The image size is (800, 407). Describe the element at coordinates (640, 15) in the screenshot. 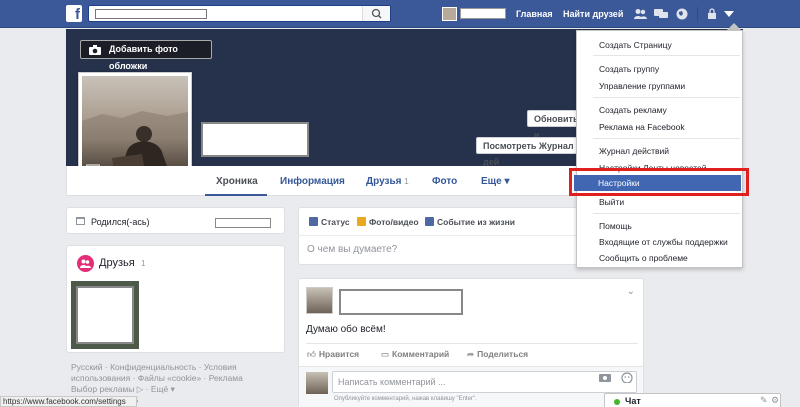

I see `friend-requests-icon` at that location.